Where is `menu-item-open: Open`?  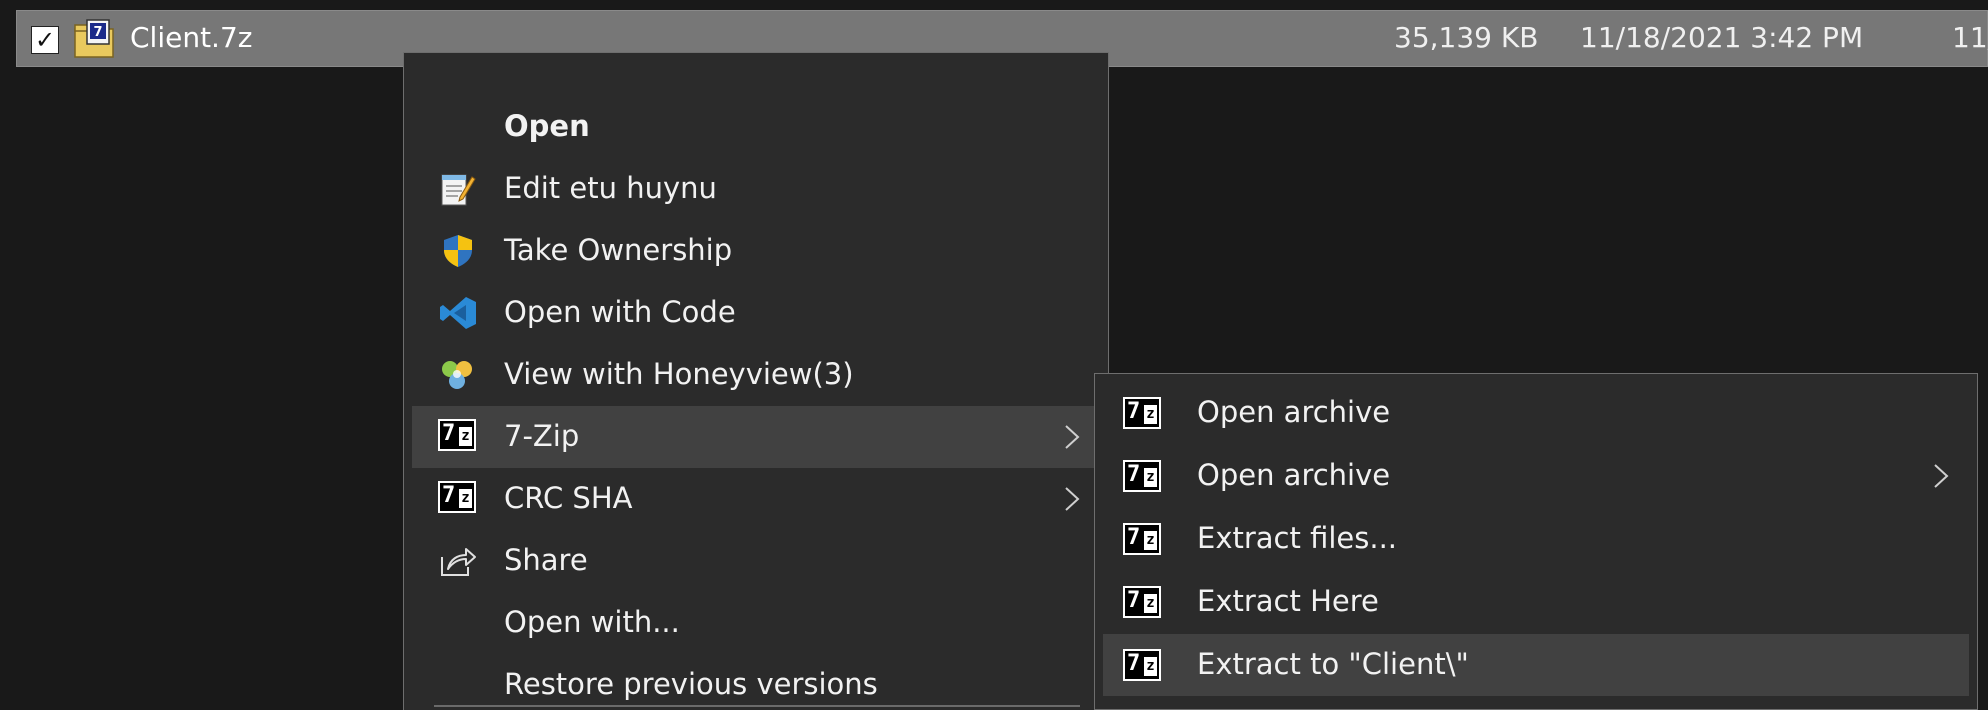 menu-item-open: Open is located at coordinates (757, 127).